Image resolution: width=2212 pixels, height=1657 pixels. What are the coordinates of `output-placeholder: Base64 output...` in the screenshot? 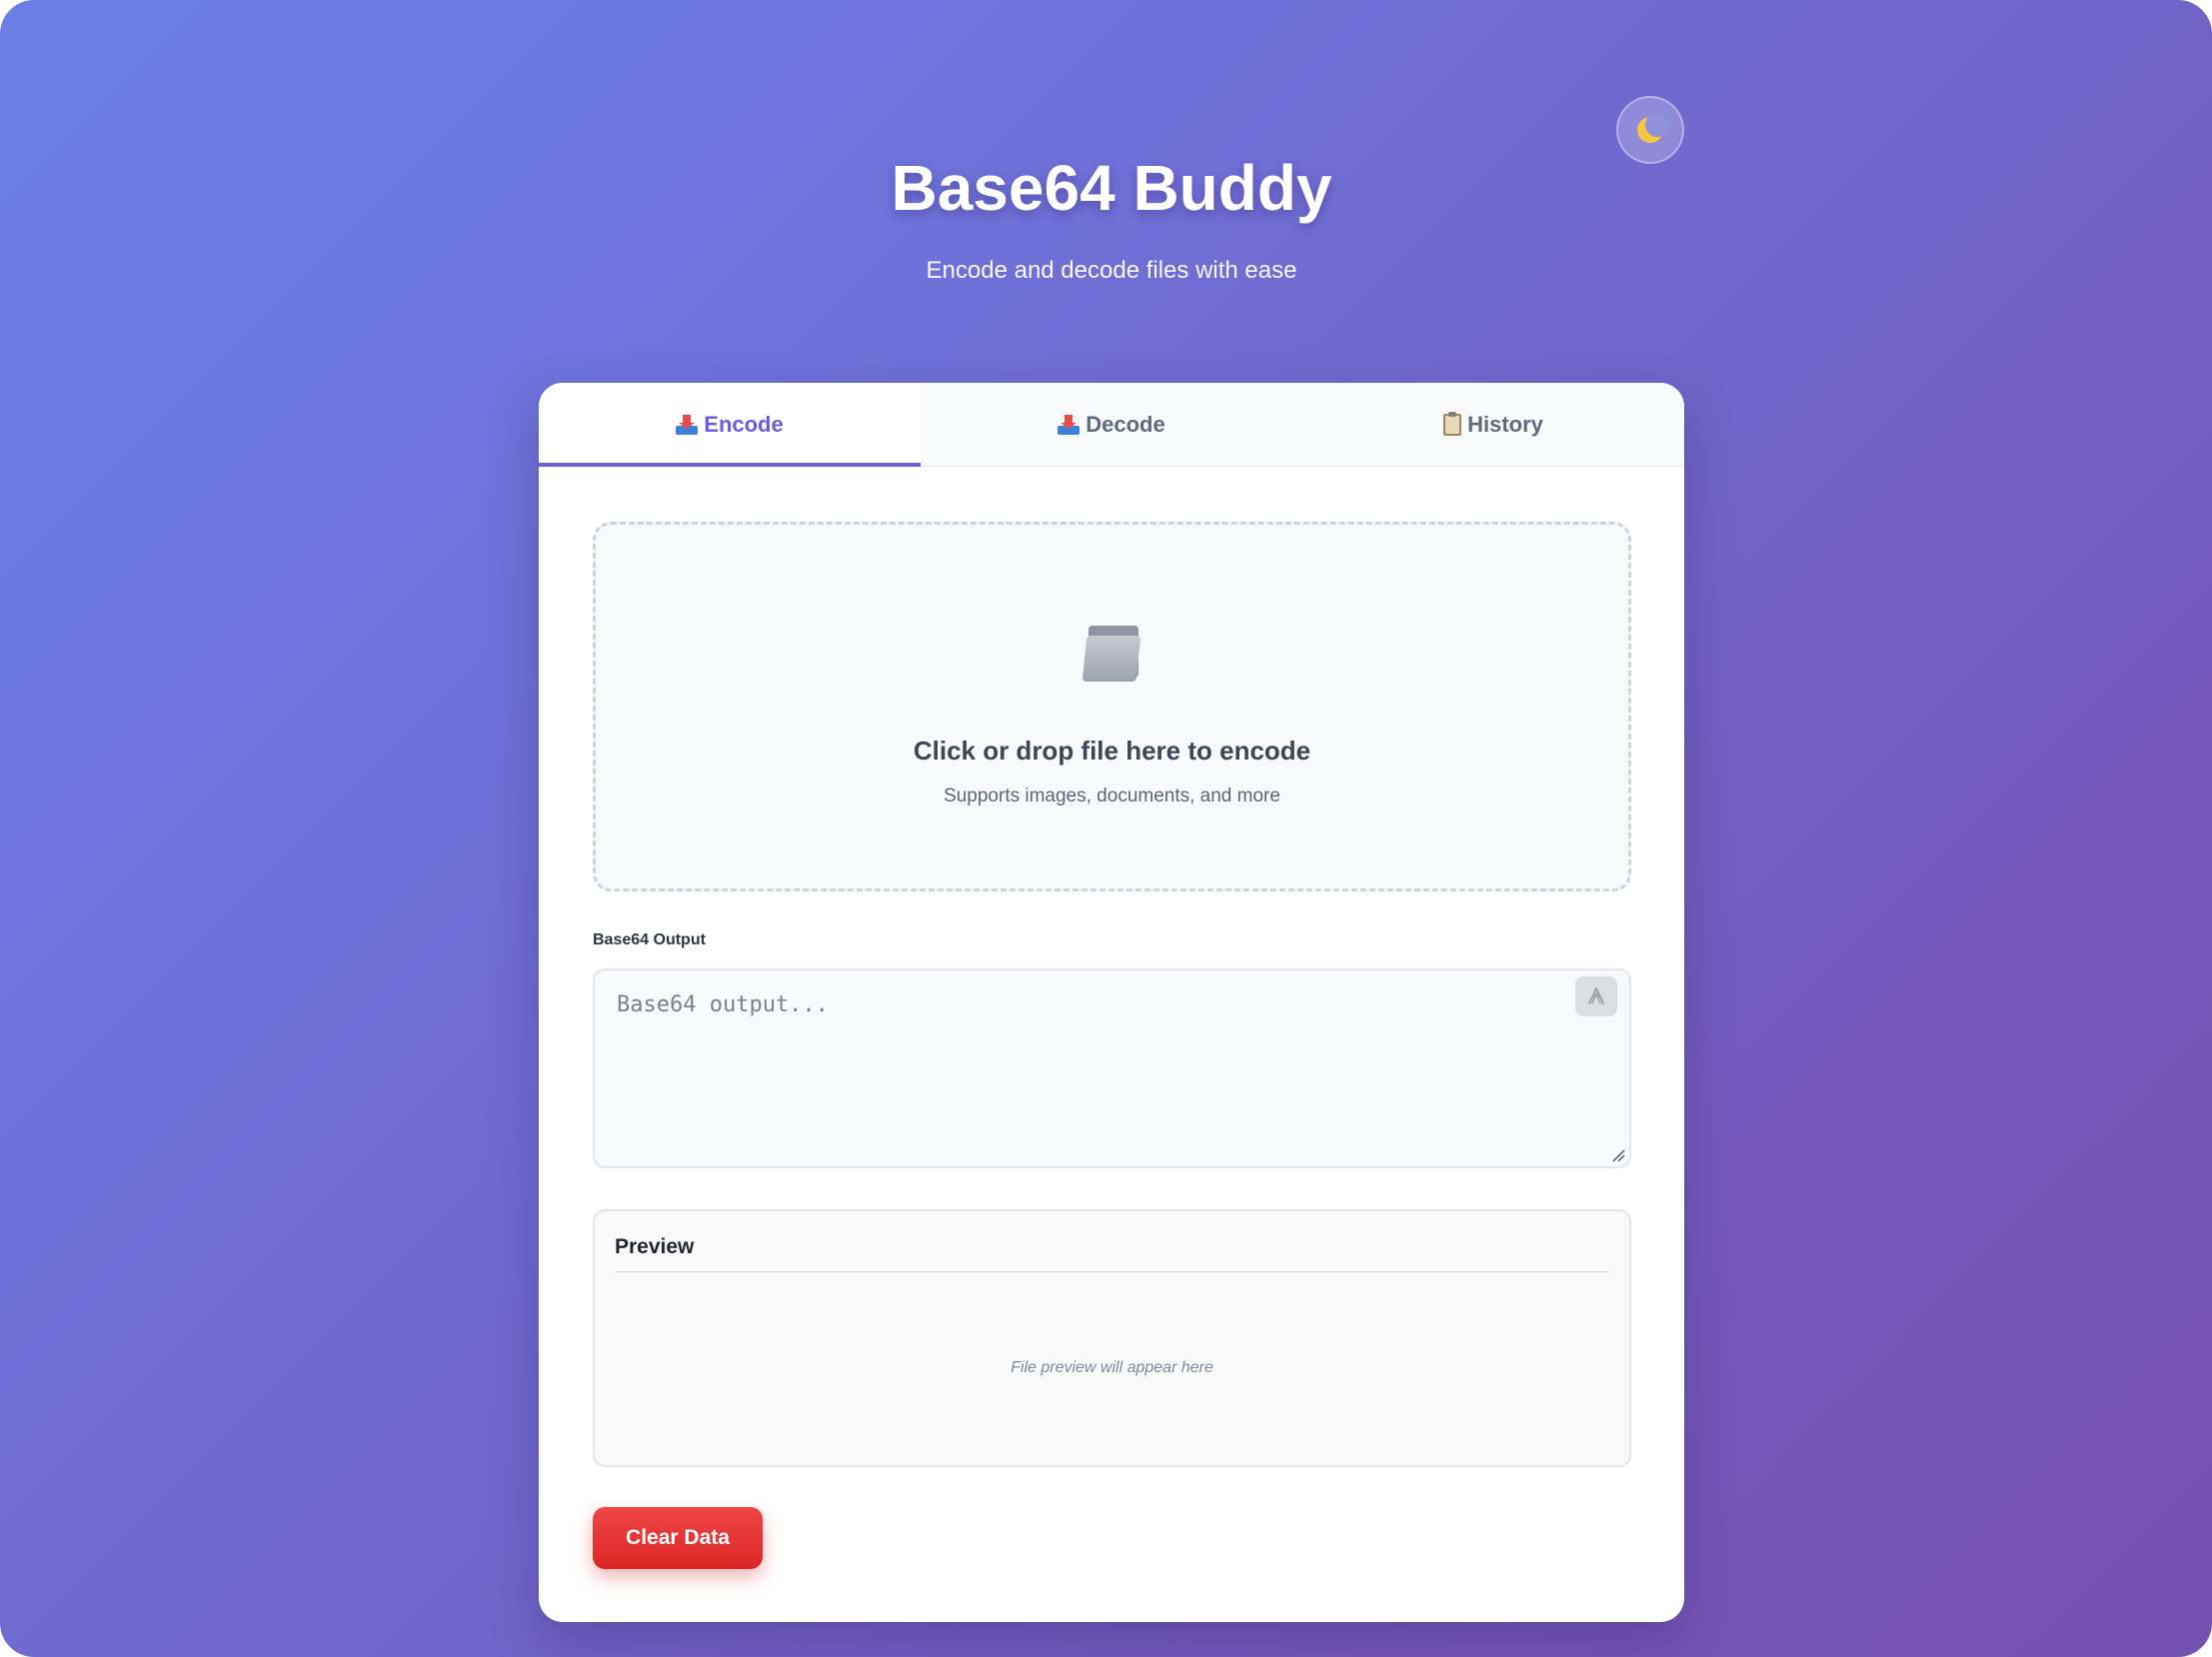 It's located at (723, 1004).